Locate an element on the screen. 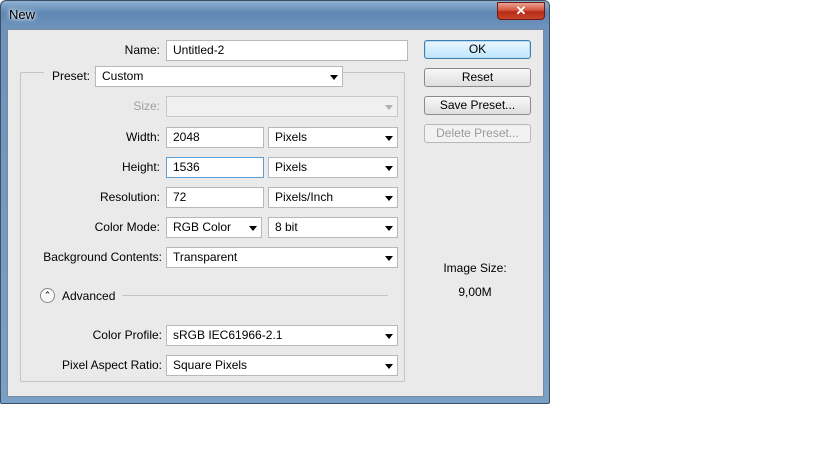 This screenshot has height=460, width=819. advanced-toggle-button: ⌃ is located at coordinates (47, 295).